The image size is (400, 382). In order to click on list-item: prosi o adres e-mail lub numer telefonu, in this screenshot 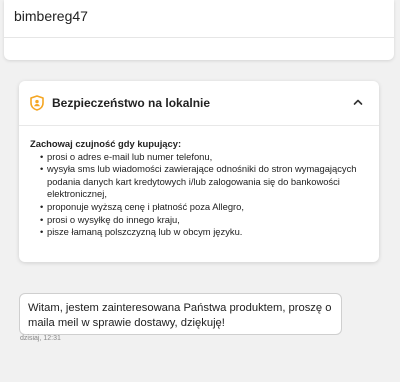, I will do `click(205, 157)`.